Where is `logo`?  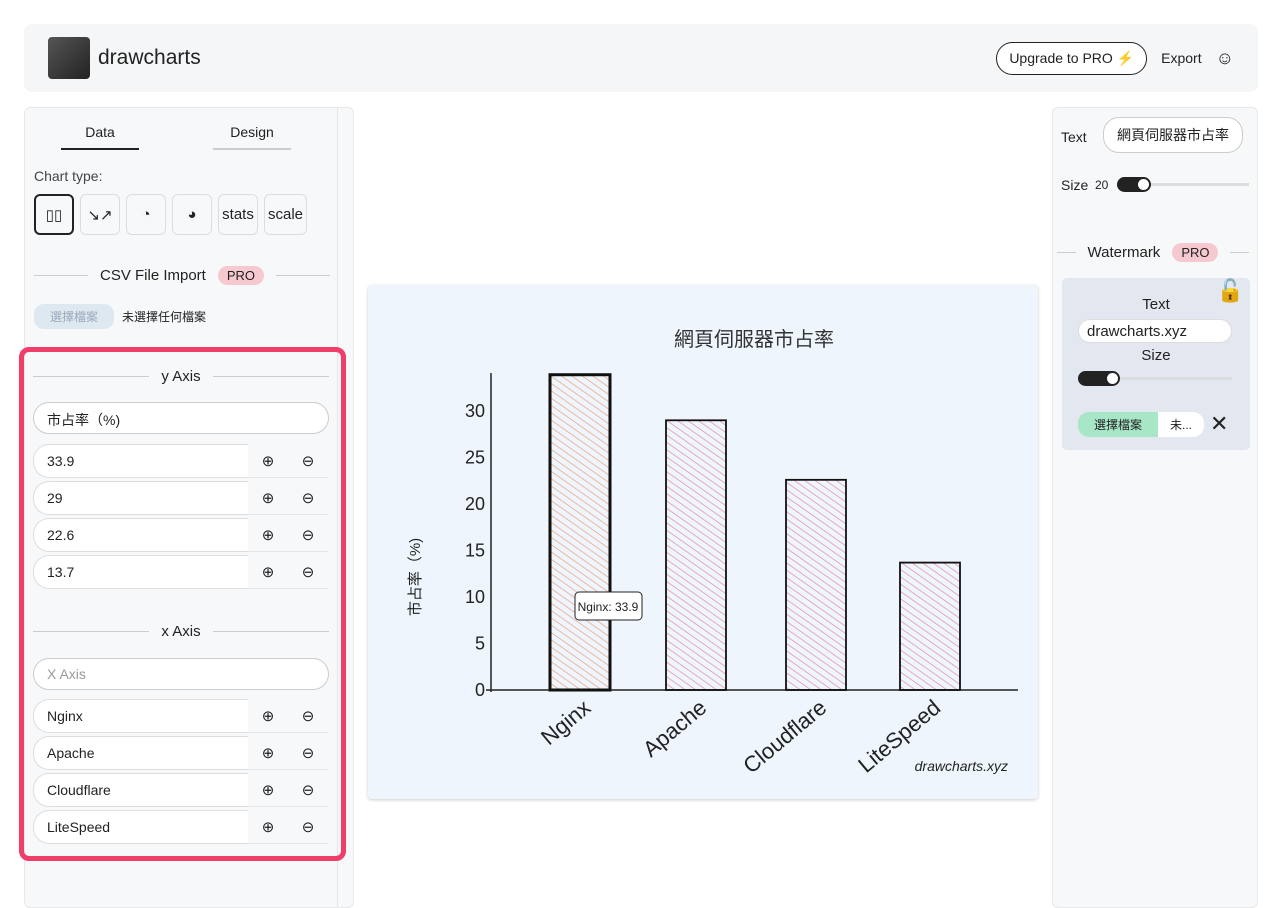
logo is located at coordinates (69, 58).